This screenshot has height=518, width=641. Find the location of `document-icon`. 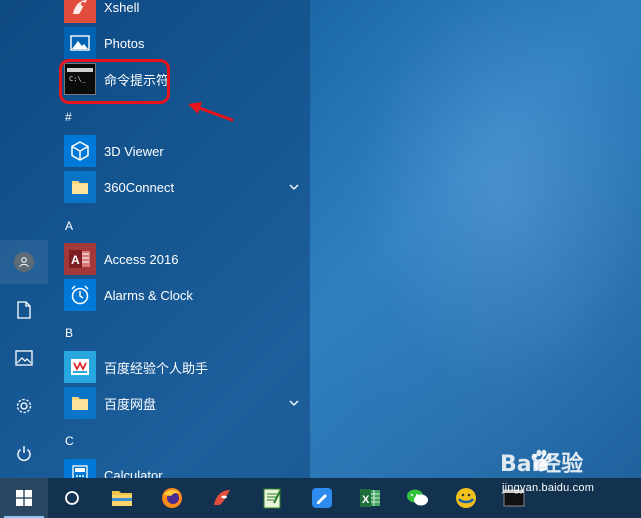

document-icon is located at coordinates (24, 310).